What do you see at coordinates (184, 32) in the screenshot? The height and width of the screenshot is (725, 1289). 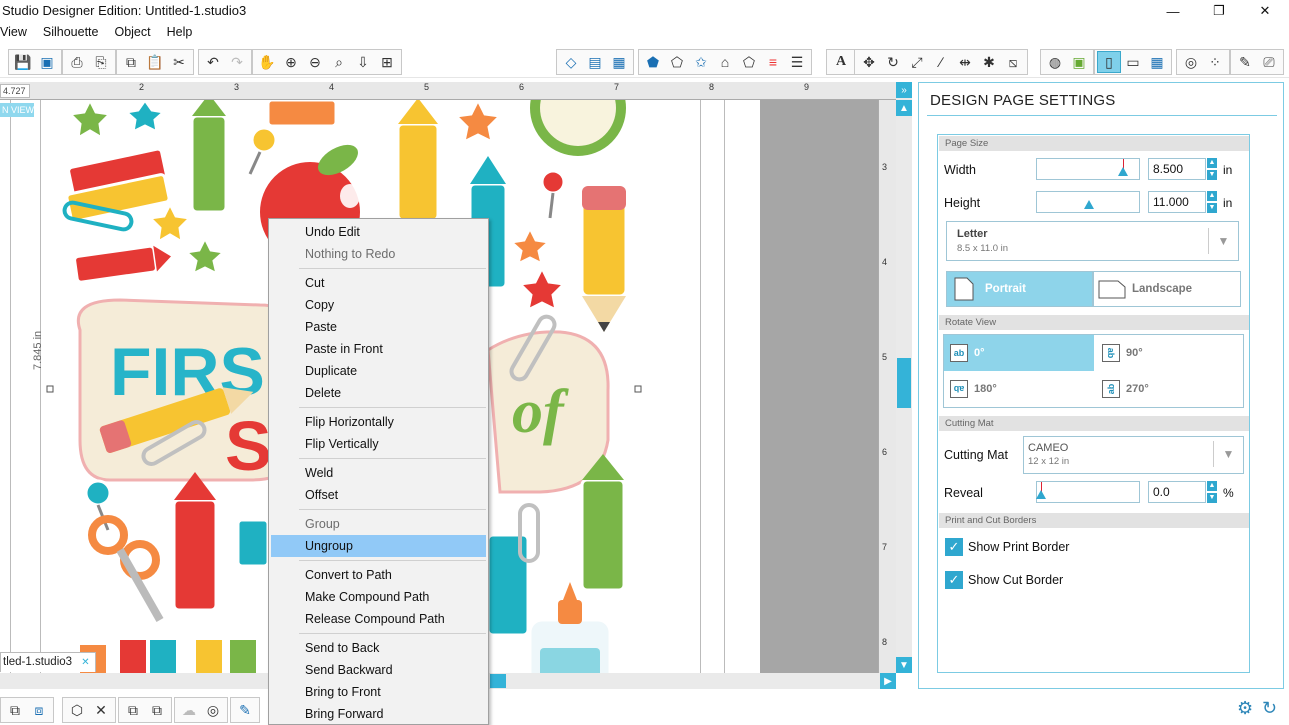 I see `menu-help: Help` at bounding box center [184, 32].